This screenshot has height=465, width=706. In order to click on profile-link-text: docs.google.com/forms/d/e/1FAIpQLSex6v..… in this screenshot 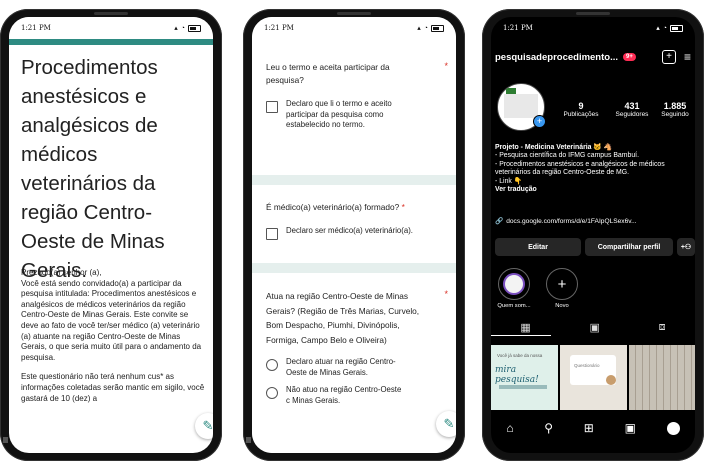, I will do `click(571, 221)`.